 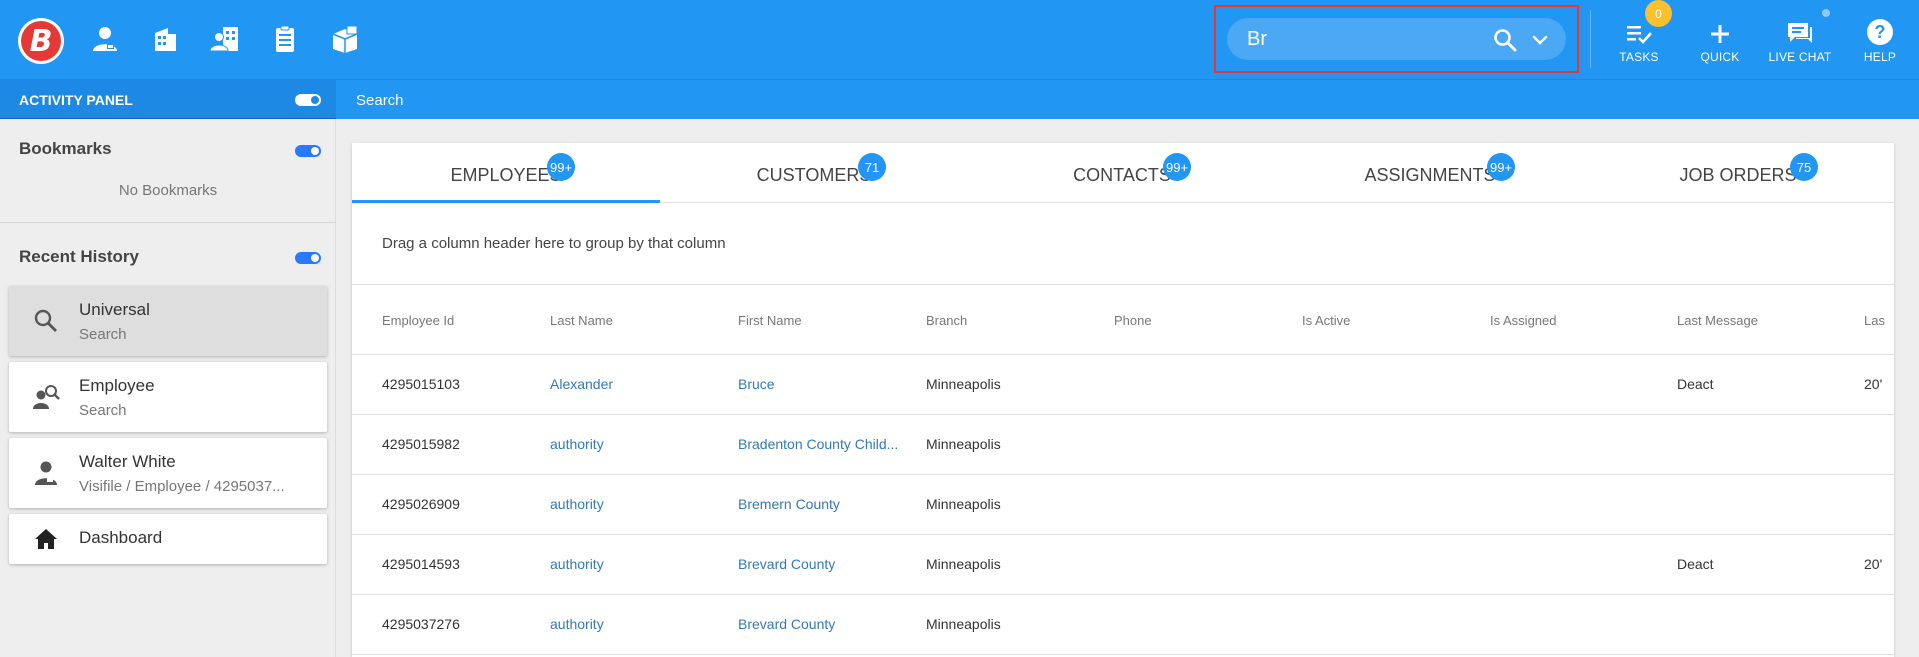 What do you see at coordinates (581, 320) in the screenshot?
I see `column-header-last-name: Last Name` at bounding box center [581, 320].